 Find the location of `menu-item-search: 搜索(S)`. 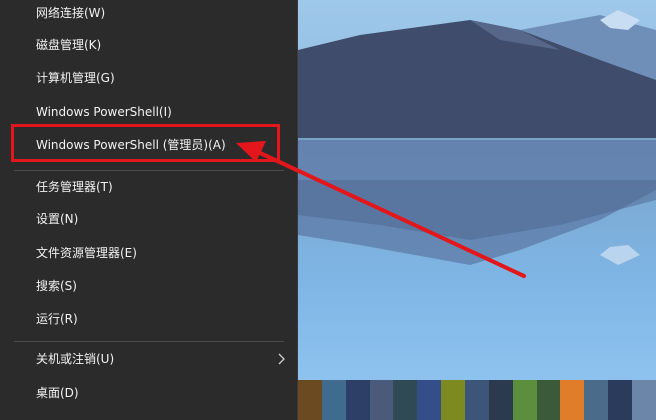

menu-item-search: 搜索(S) is located at coordinates (149, 286).